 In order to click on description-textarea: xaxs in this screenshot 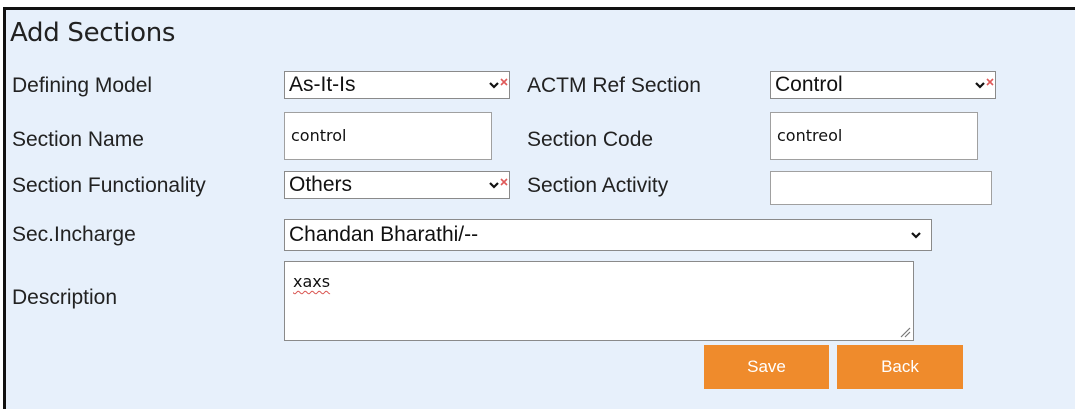, I will do `click(599, 301)`.